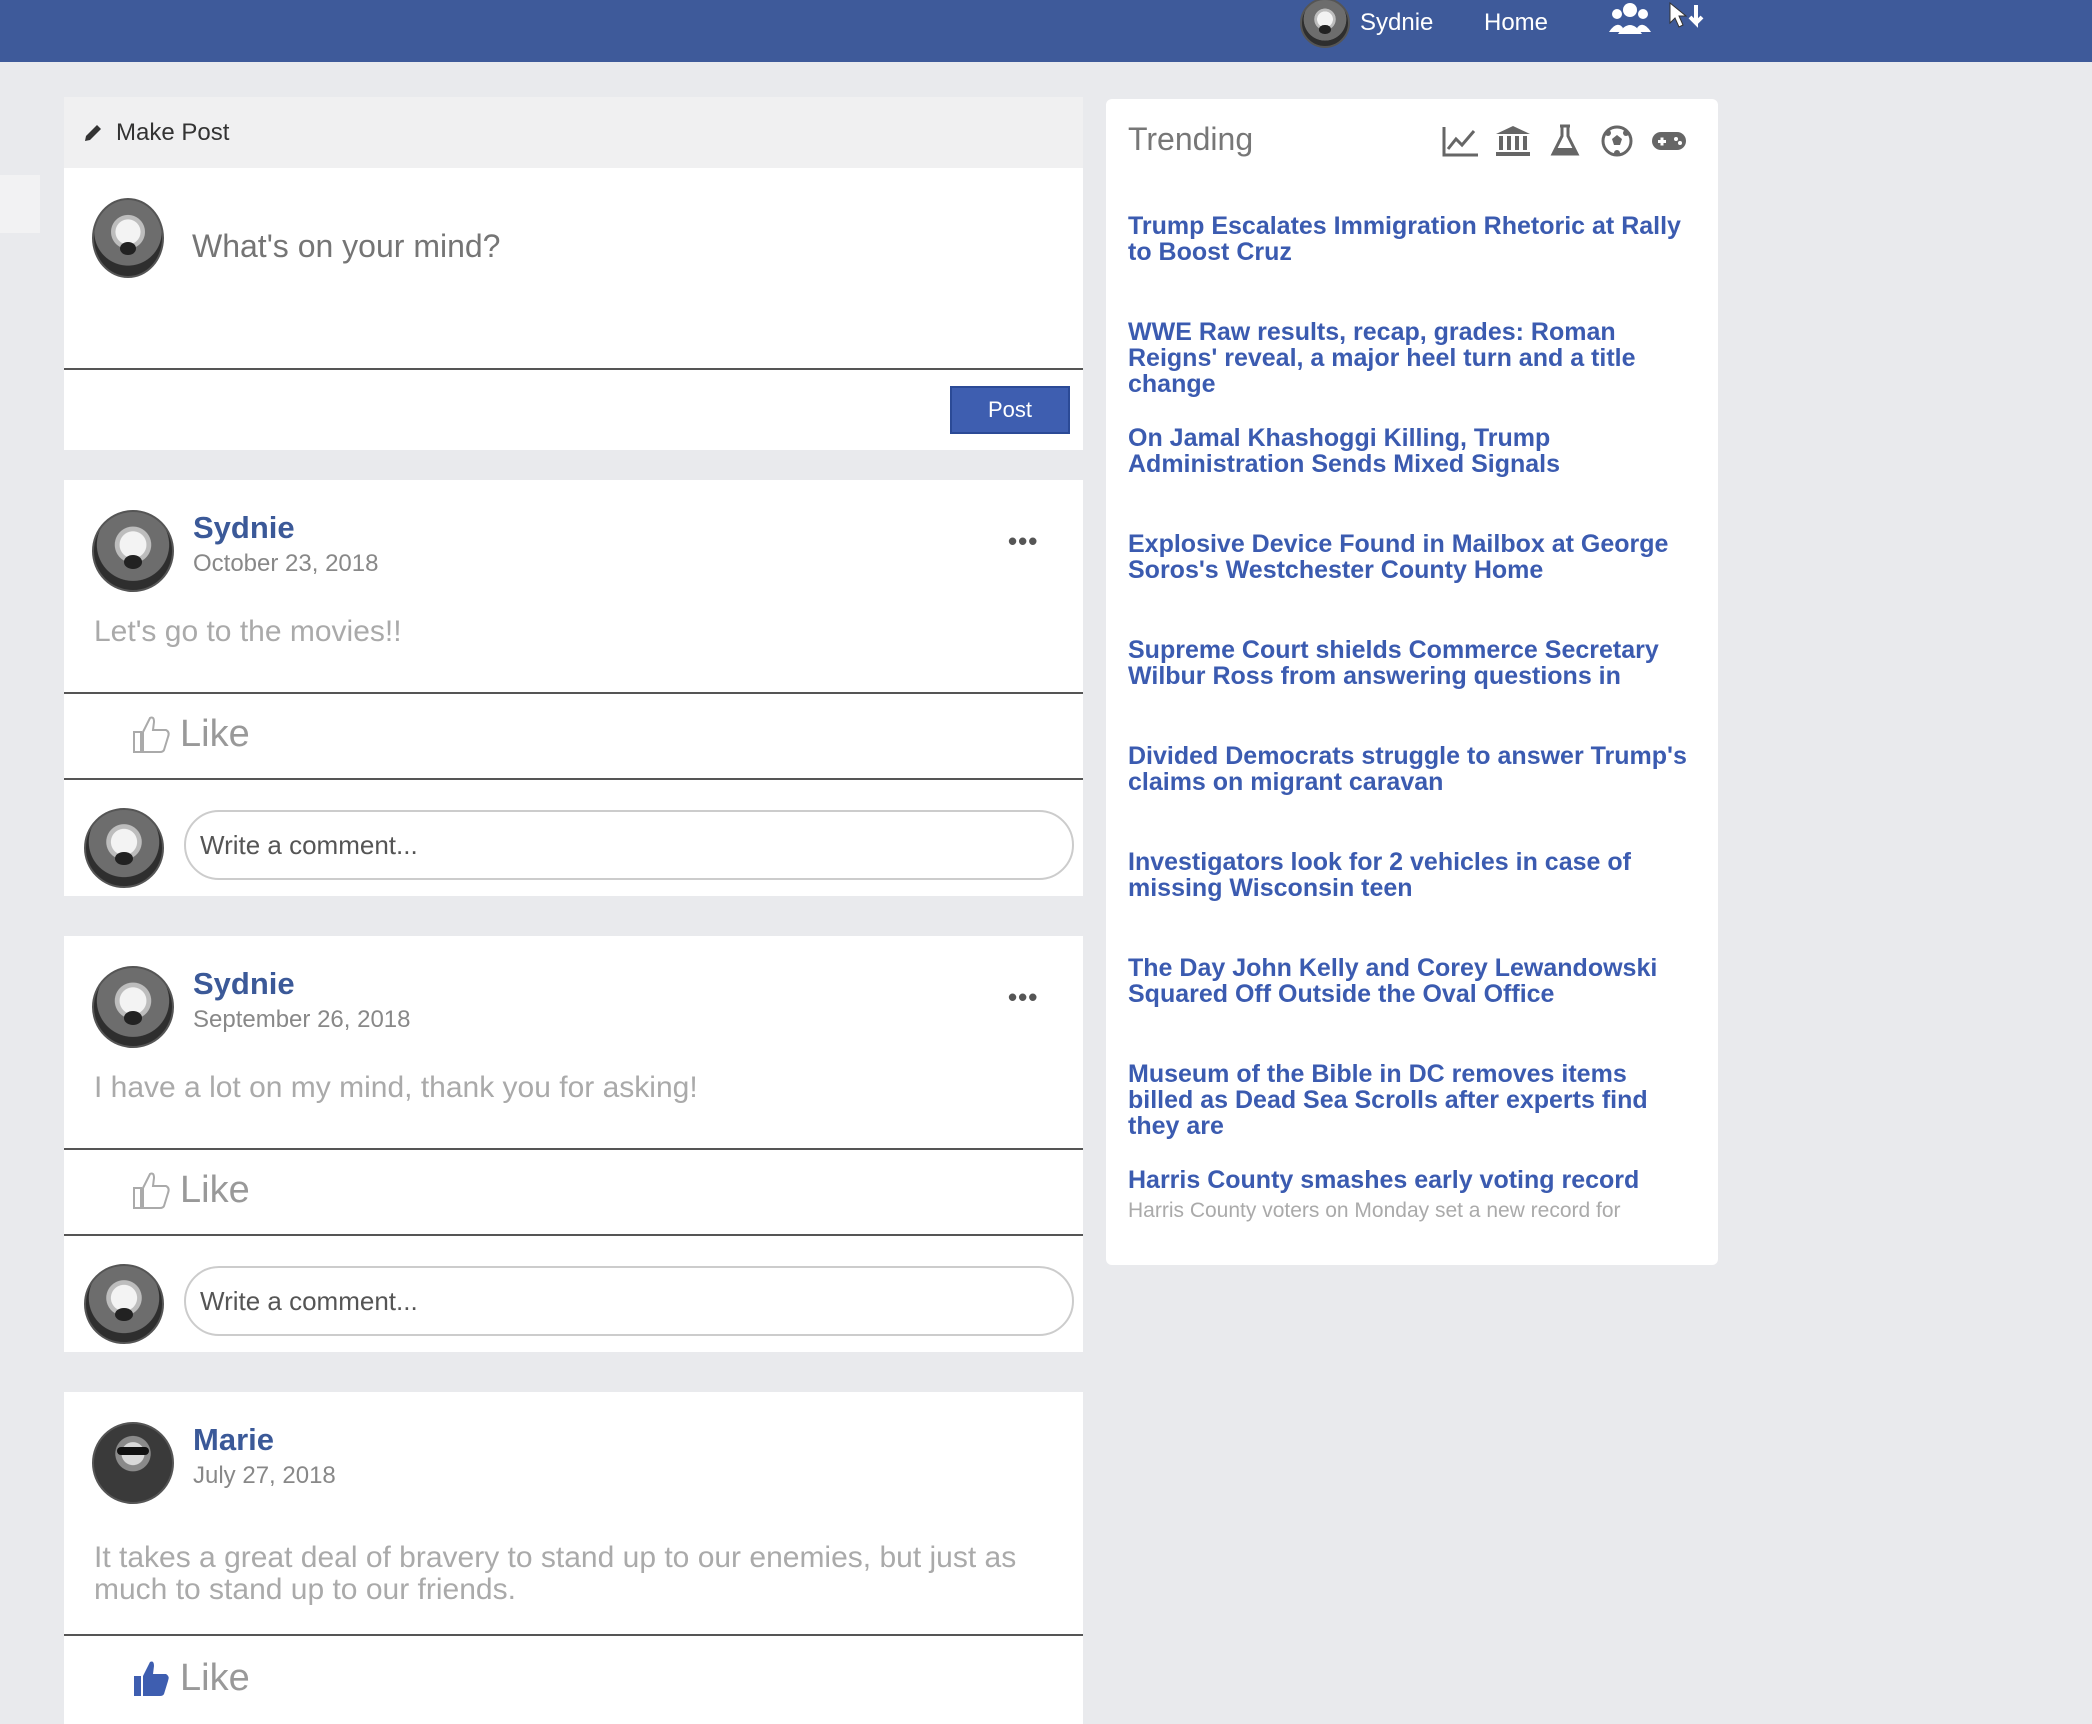 The width and height of the screenshot is (2092, 1724). Describe the element at coordinates (1046, 31) in the screenshot. I see `top-navbar: Sydnie Home` at that location.